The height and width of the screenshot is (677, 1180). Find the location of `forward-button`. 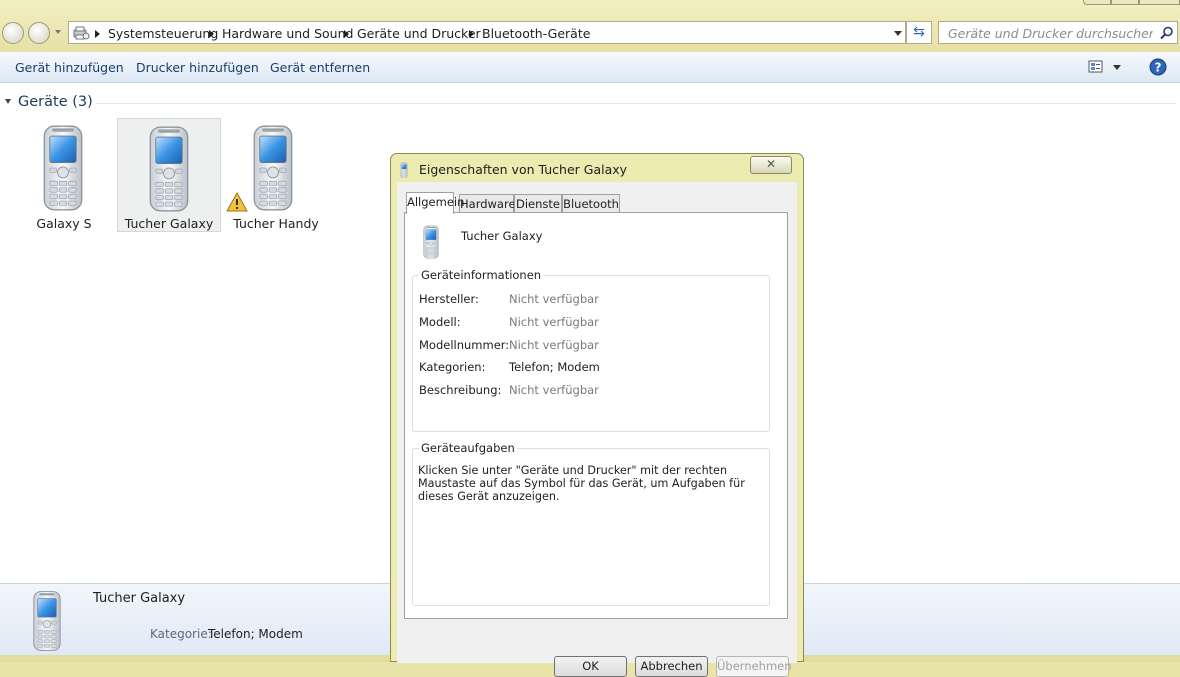

forward-button is located at coordinates (39, 33).